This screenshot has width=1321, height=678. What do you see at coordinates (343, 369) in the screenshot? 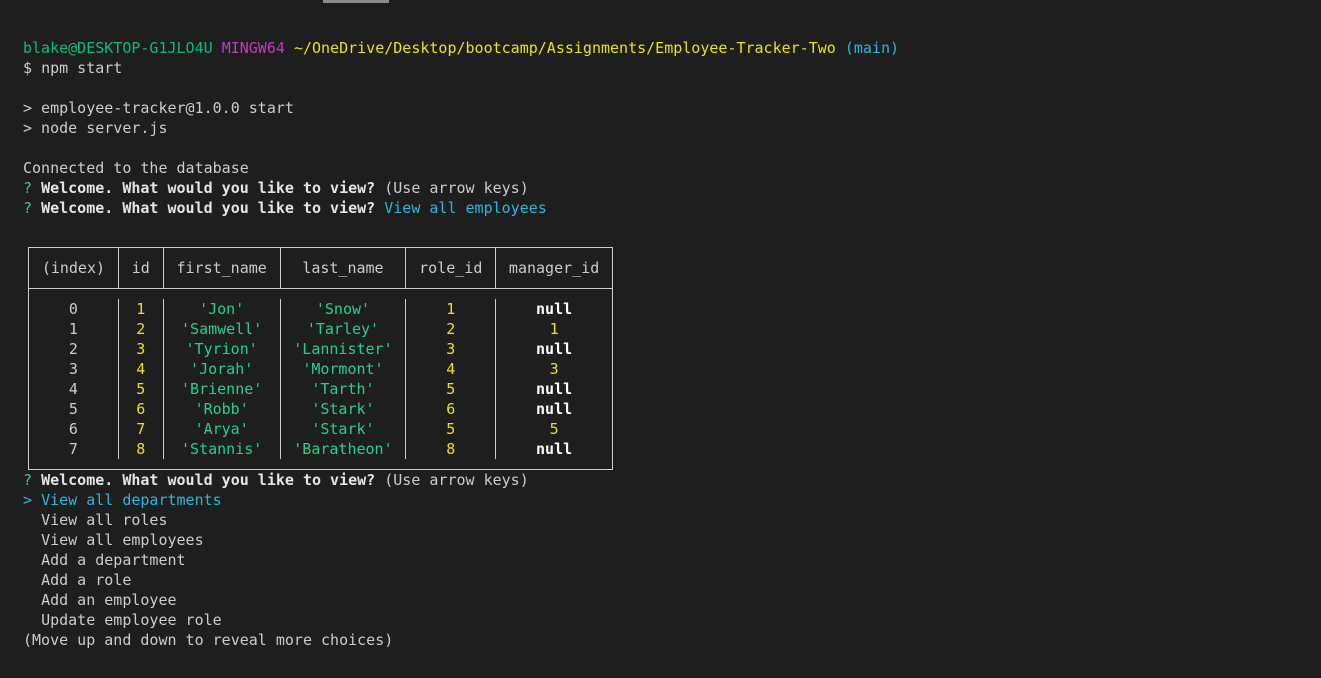
I see `table-cell-last-name: 'Mormont'` at bounding box center [343, 369].